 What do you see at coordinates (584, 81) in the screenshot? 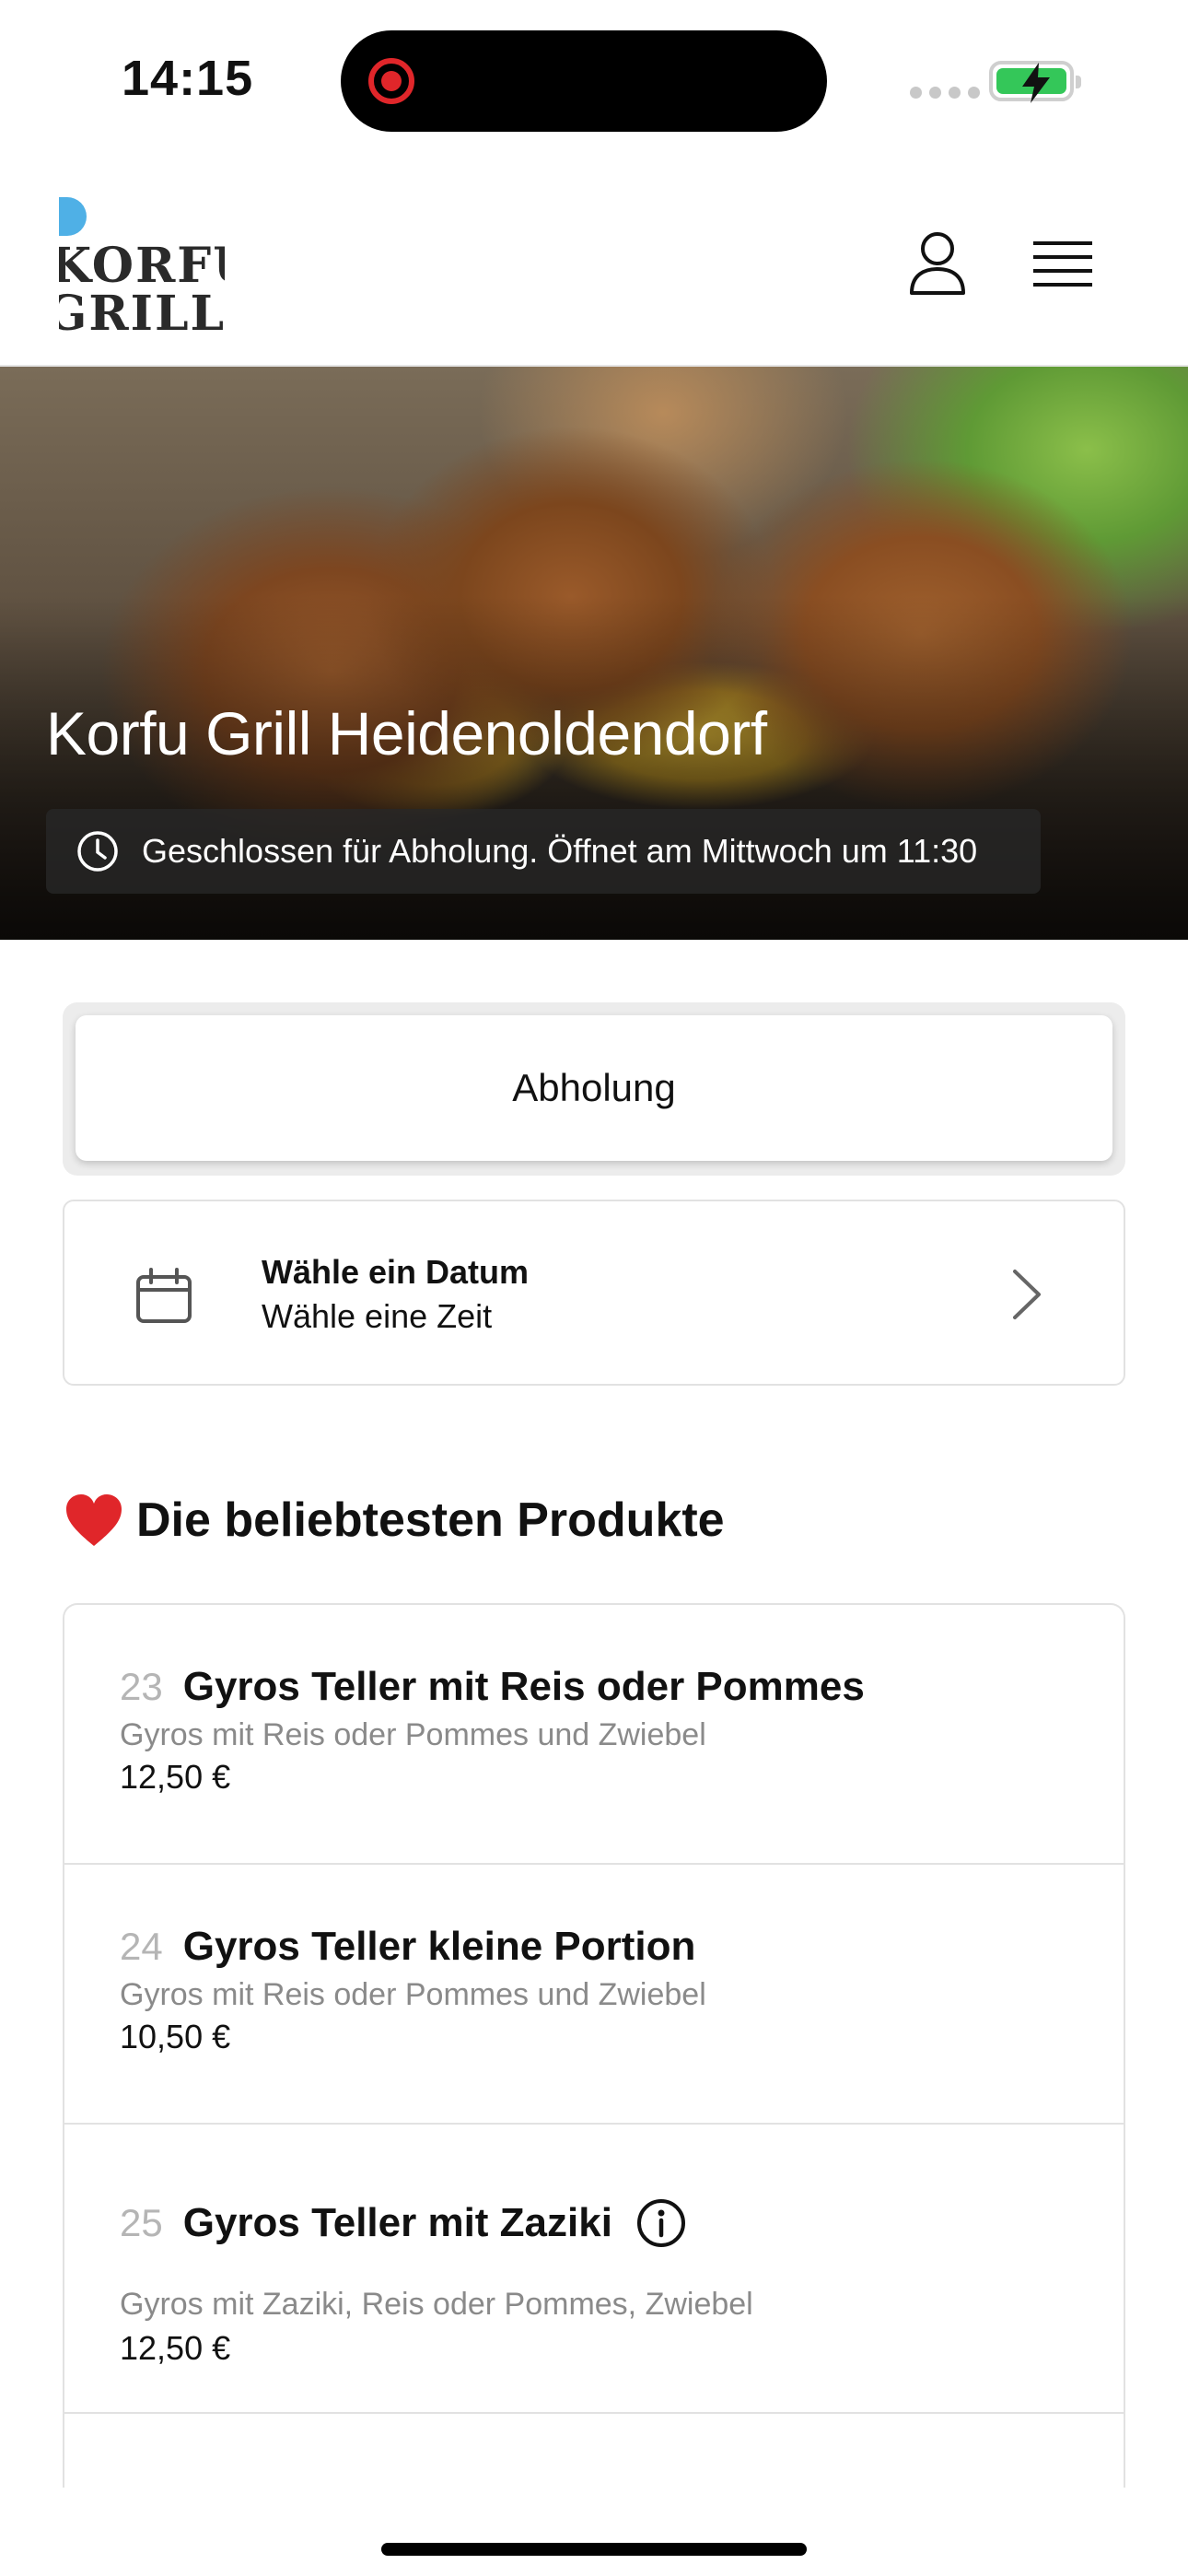
I see `dynamic-island` at bounding box center [584, 81].